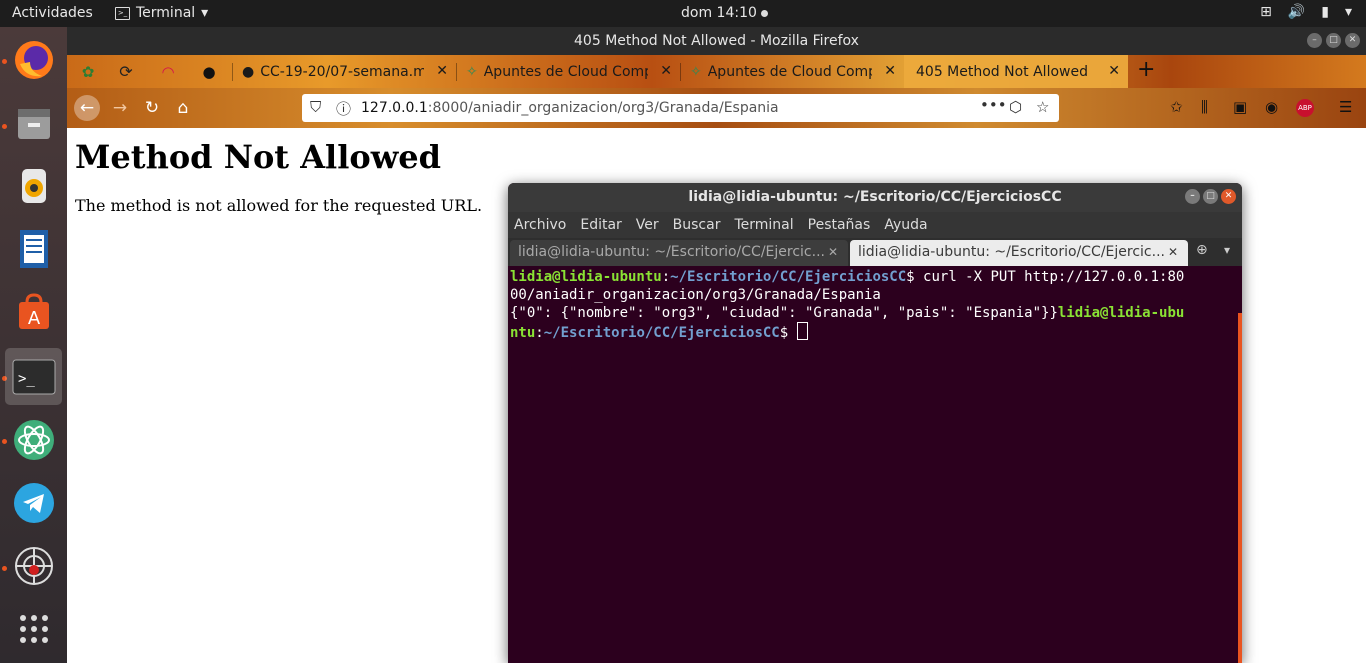  I want to click on tab-apuntes-2: ✧ Apuntes de Cloud Comp ✕, so click(792, 71).